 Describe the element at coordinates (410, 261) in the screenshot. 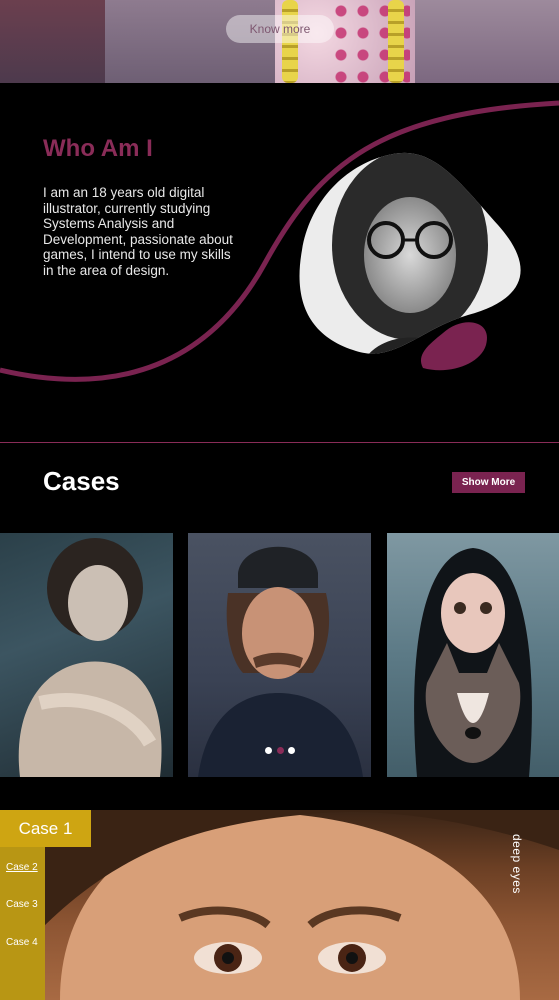

I see `profile-photo` at that location.